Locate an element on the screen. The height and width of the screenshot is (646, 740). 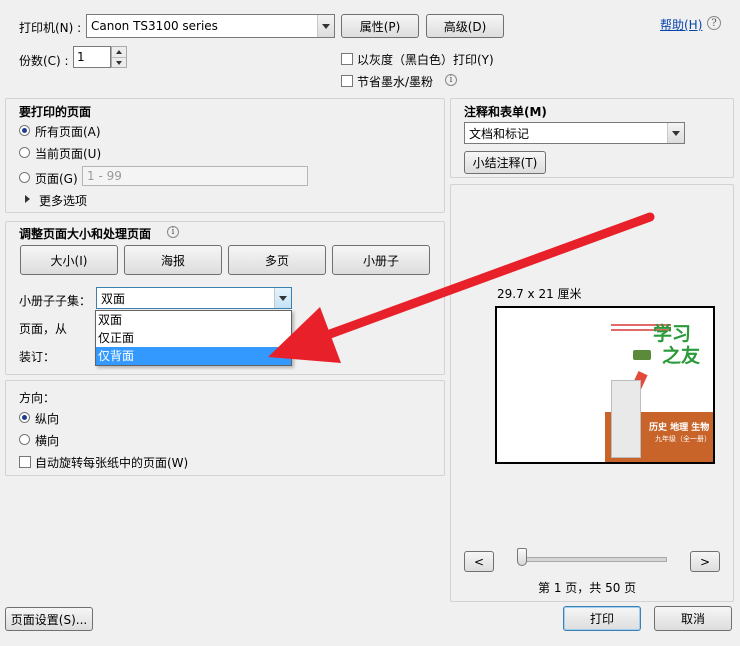
annotation-arrow-shaft is located at coordinates (490, 275).